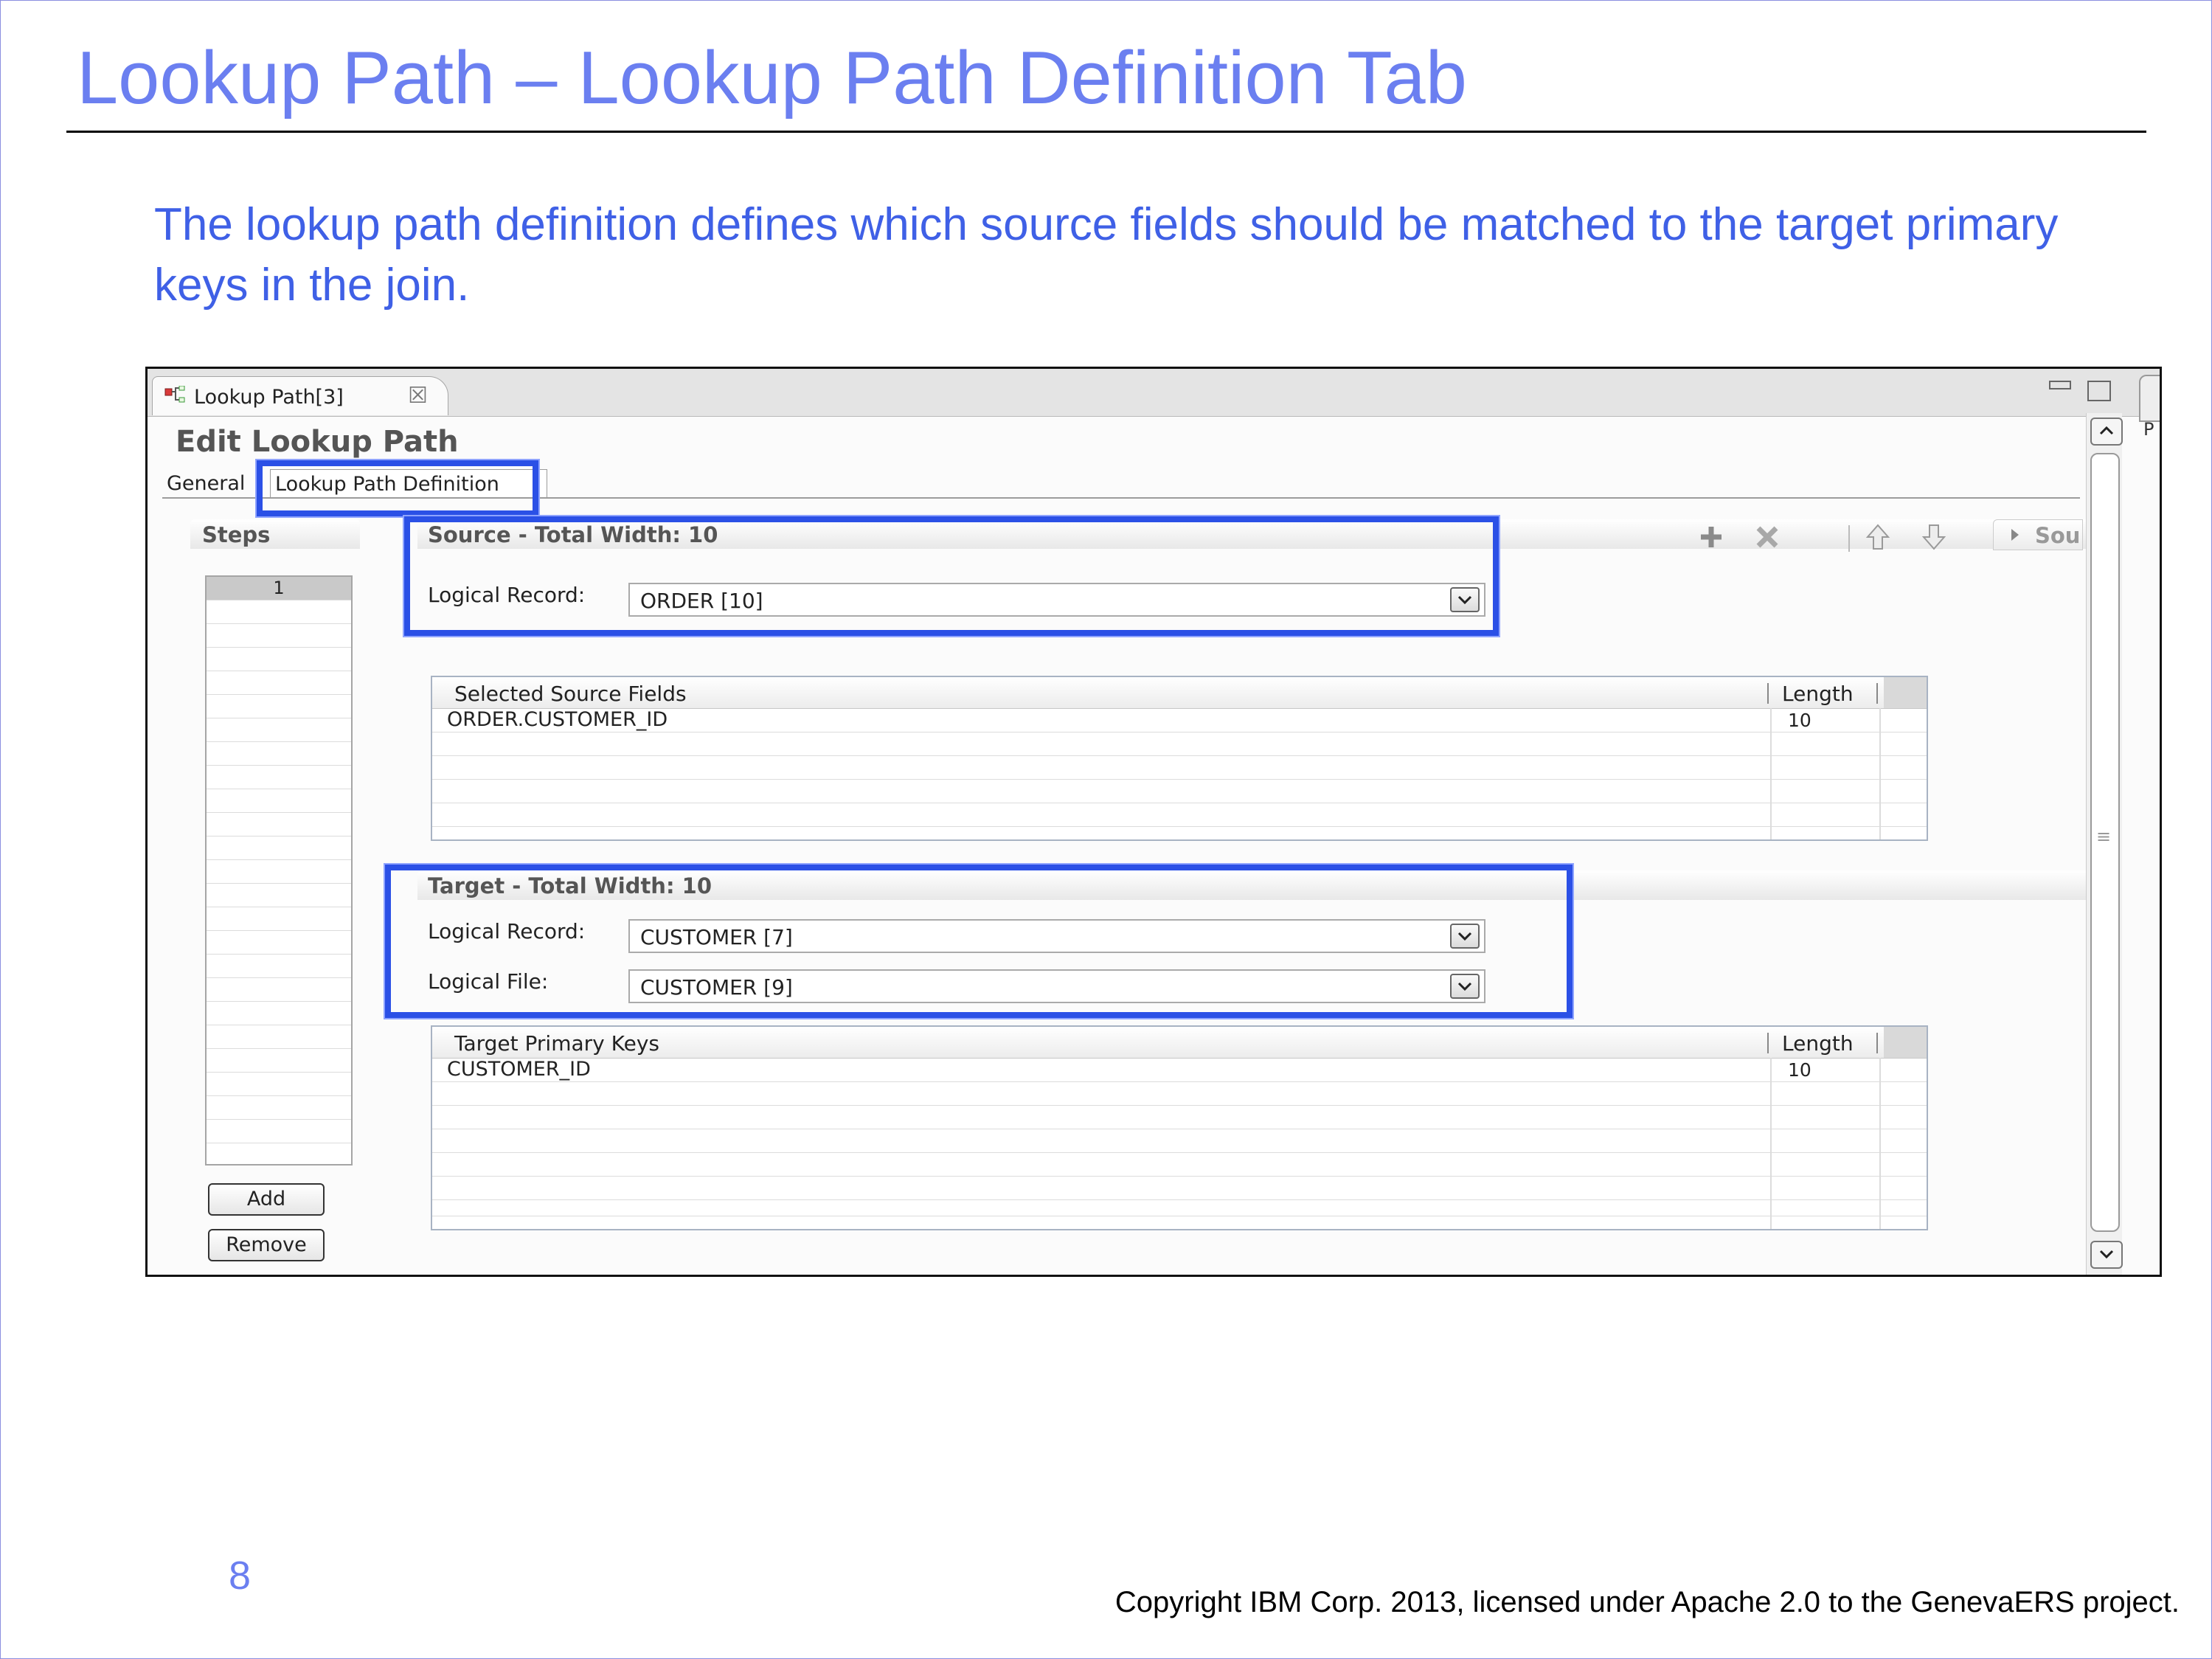  I want to click on highlight-box-target, so click(979, 941).